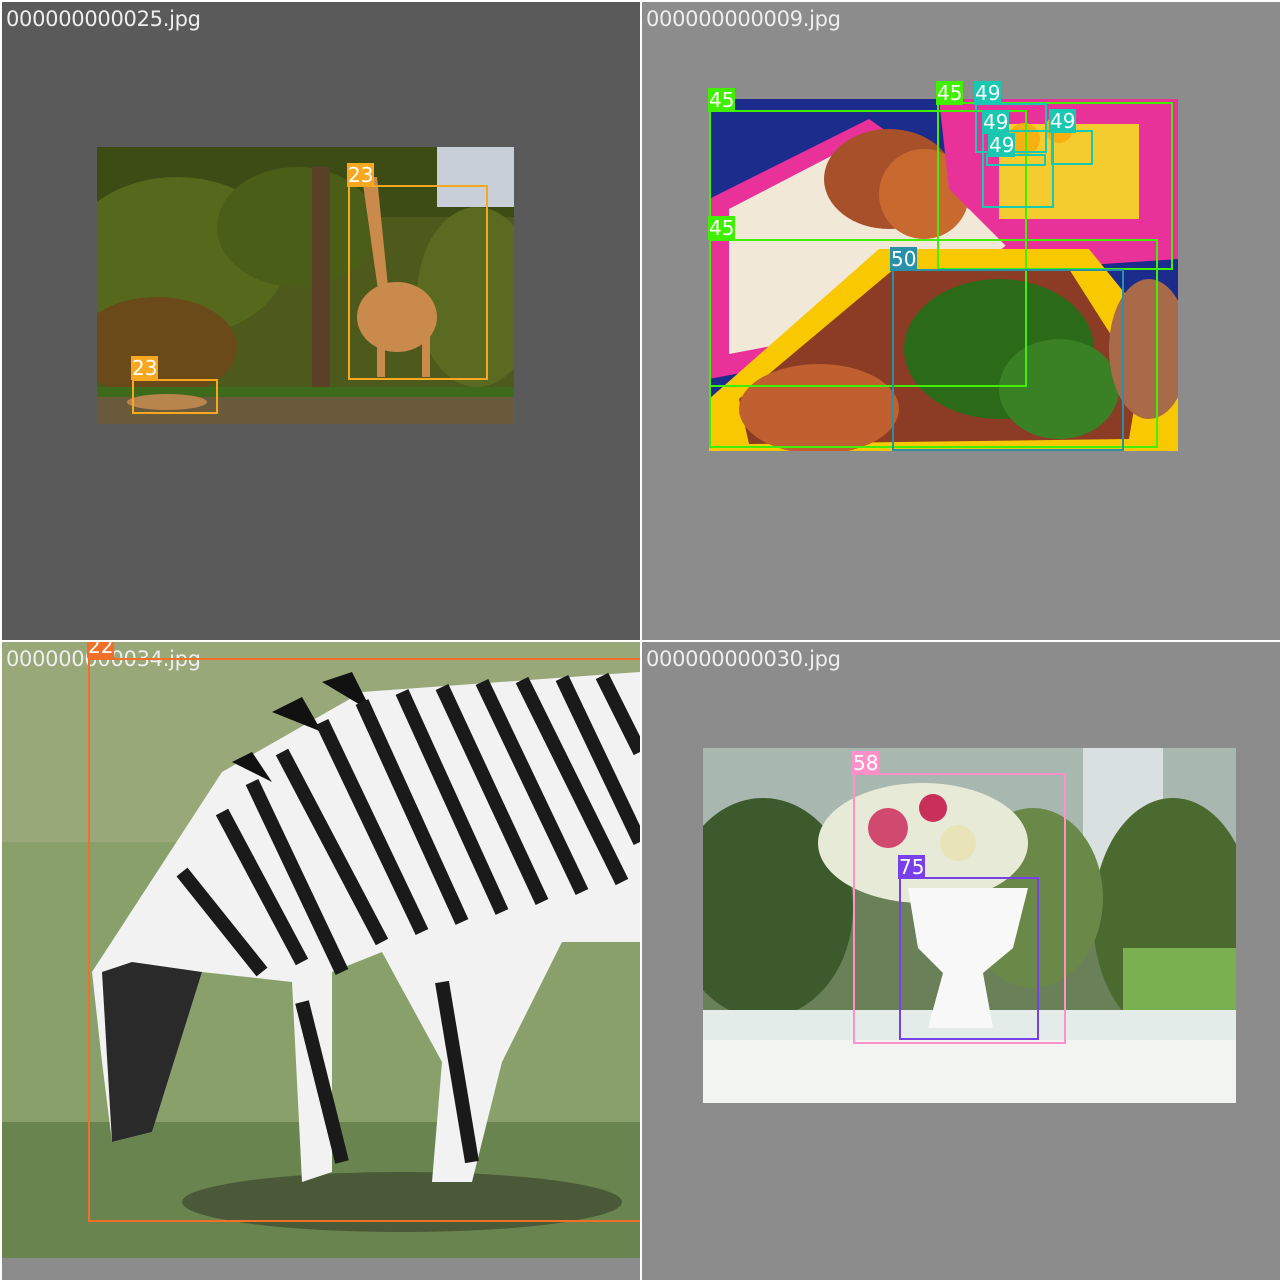  Describe the element at coordinates (101, 650) in the screenshot. I see `bbox-label: 22` at that location.